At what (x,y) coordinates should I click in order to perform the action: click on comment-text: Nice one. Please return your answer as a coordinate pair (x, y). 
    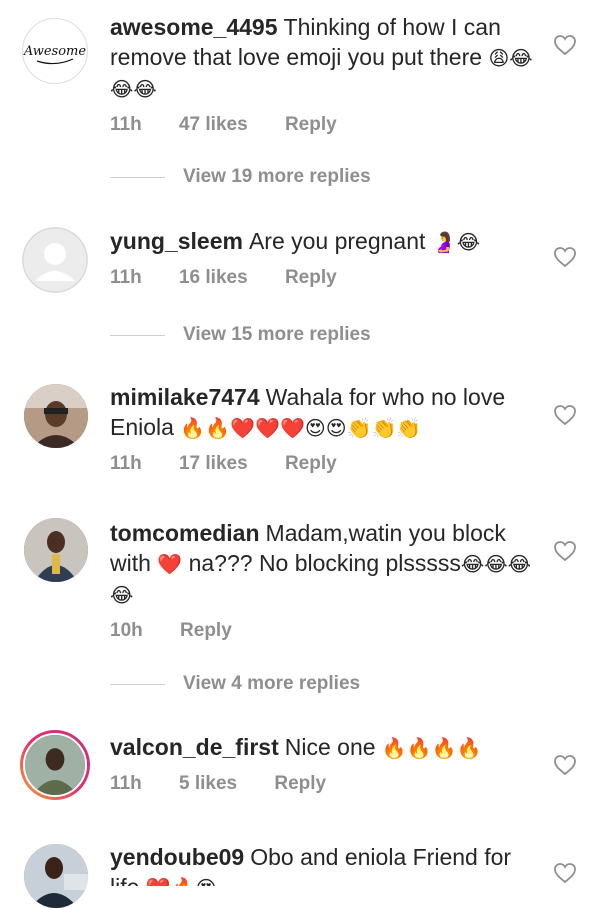
    Looking at the image, I should click on (330, 747).